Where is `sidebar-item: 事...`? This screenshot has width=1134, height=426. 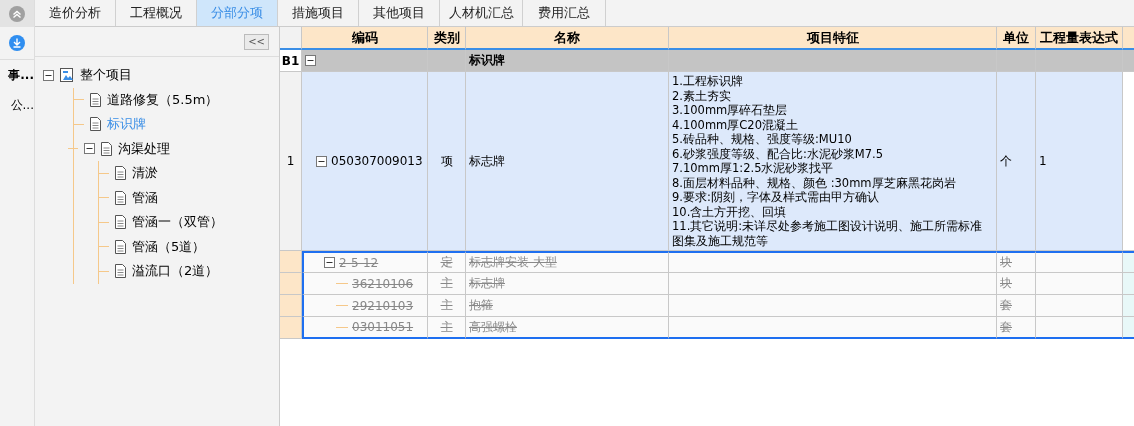
sidebar-item: 事... is located at coordinates (21, 75).